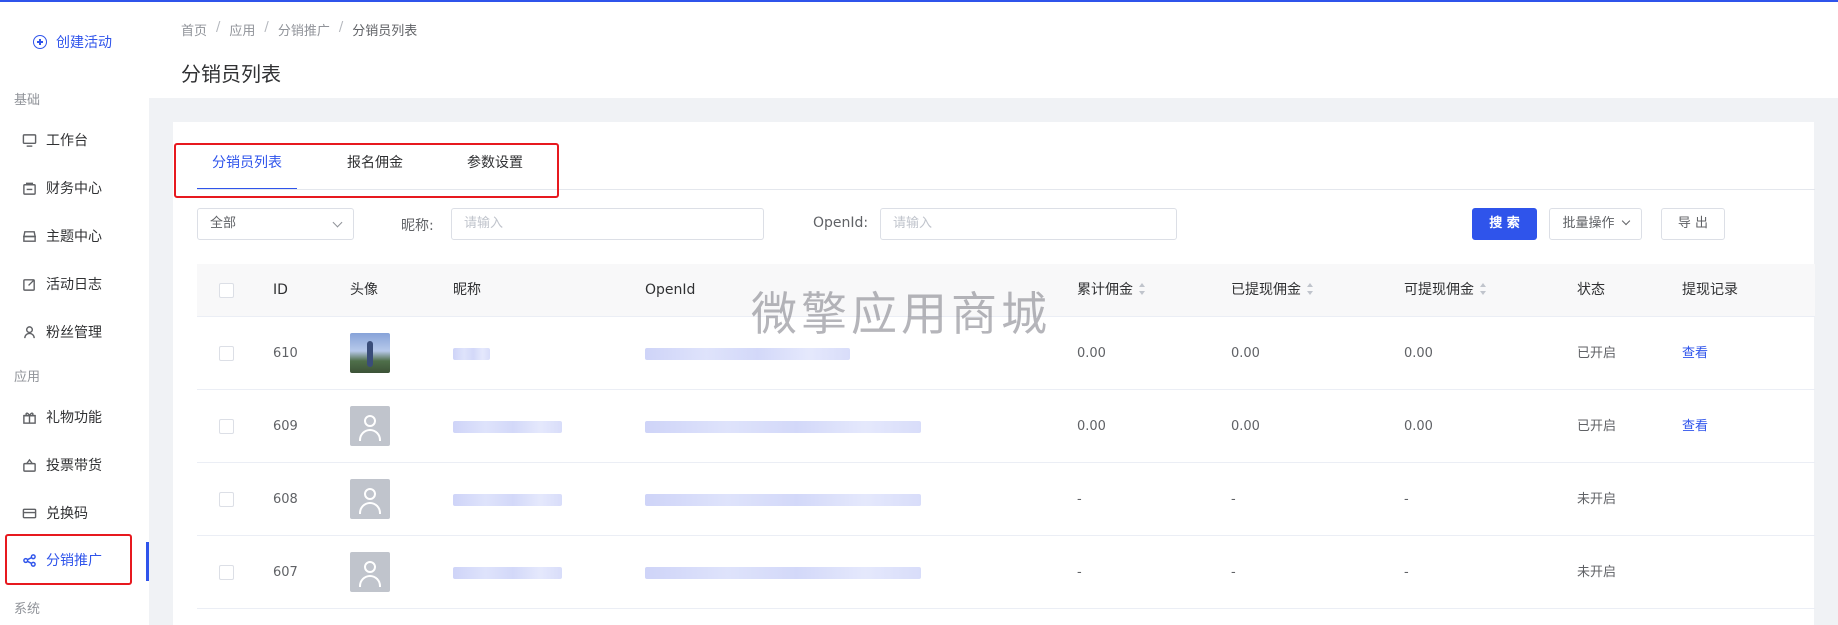 The width and height of the screenshot is (1838, 625). What do you see at coordinates (27, 377) in the screenshot?
I see `sidebar-group-apps: 应用` at bounding box center [27, 377].